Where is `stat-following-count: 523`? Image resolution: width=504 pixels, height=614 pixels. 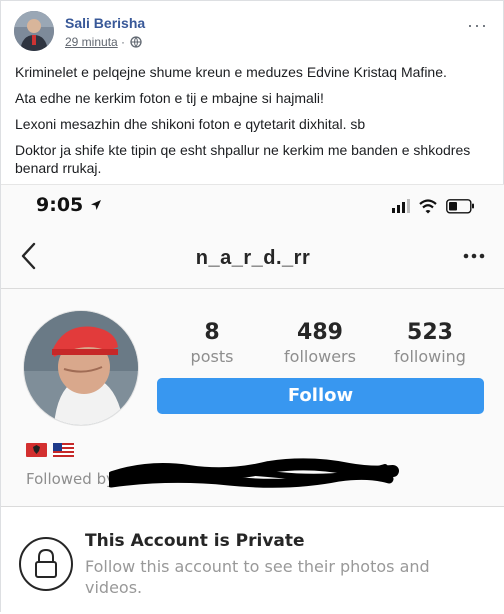
stat-following-count: 523 is located at coordinates (430, 332).